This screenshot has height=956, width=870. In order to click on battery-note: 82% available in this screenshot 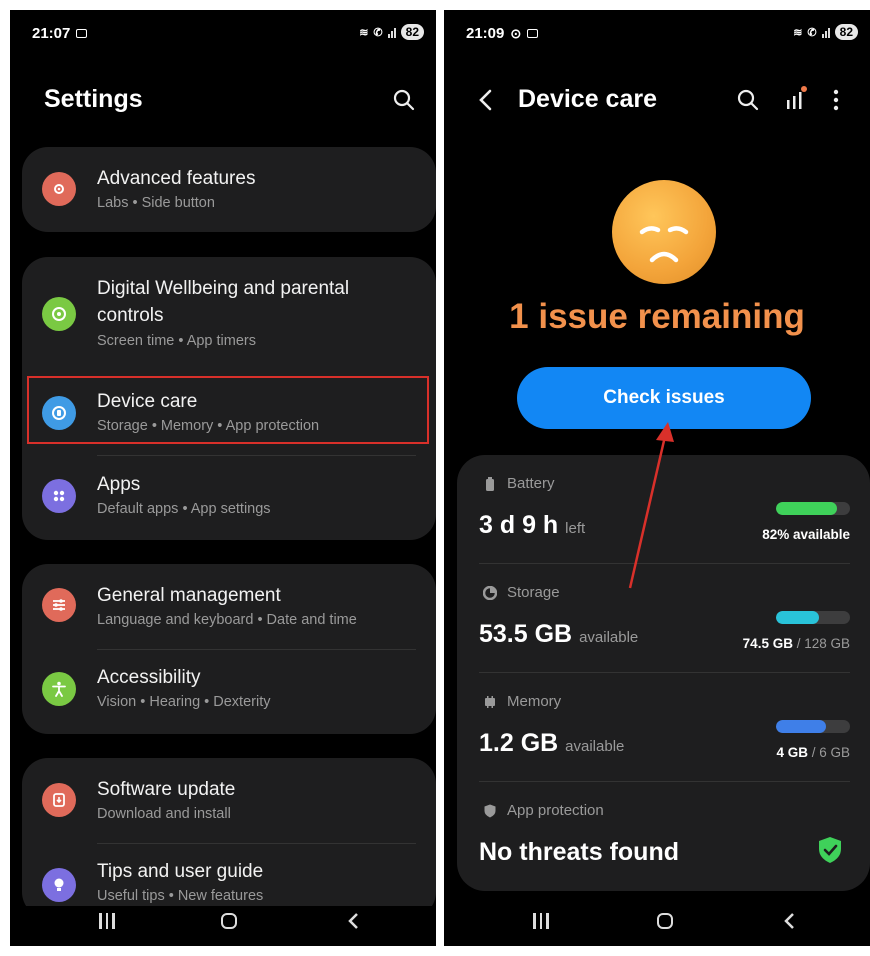, I will do `click(806, 534)`.